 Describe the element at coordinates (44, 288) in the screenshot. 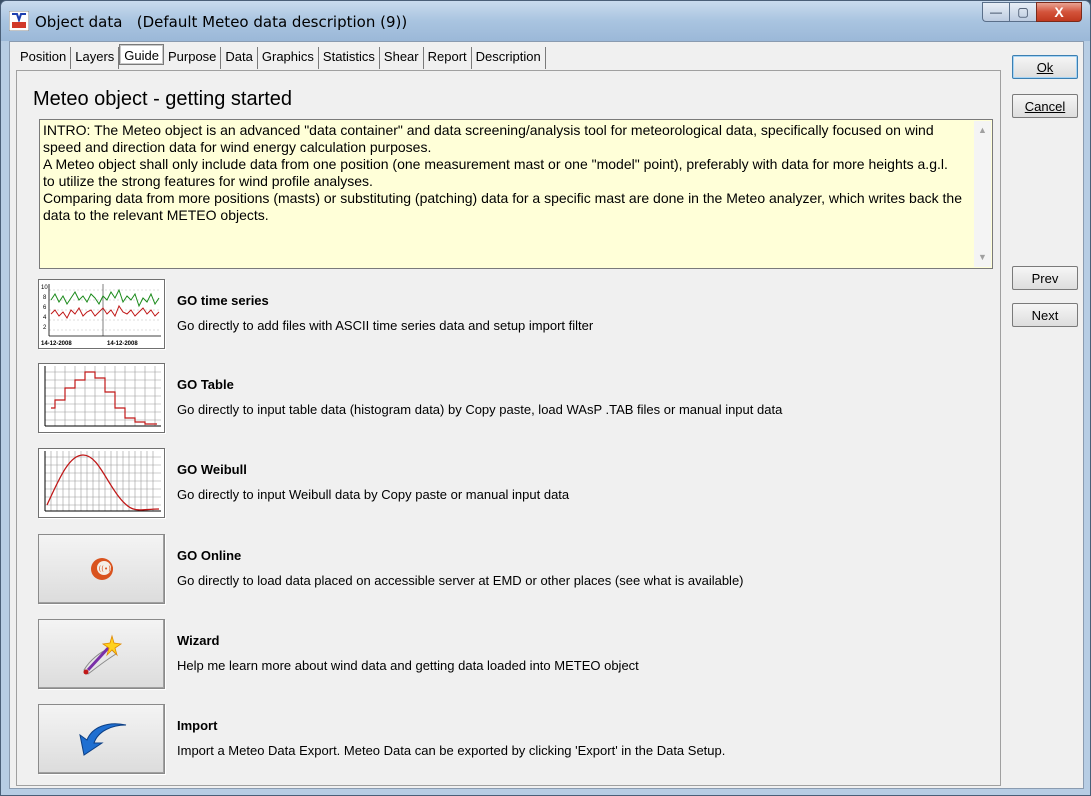

I see `tick-label: 10` at that location.